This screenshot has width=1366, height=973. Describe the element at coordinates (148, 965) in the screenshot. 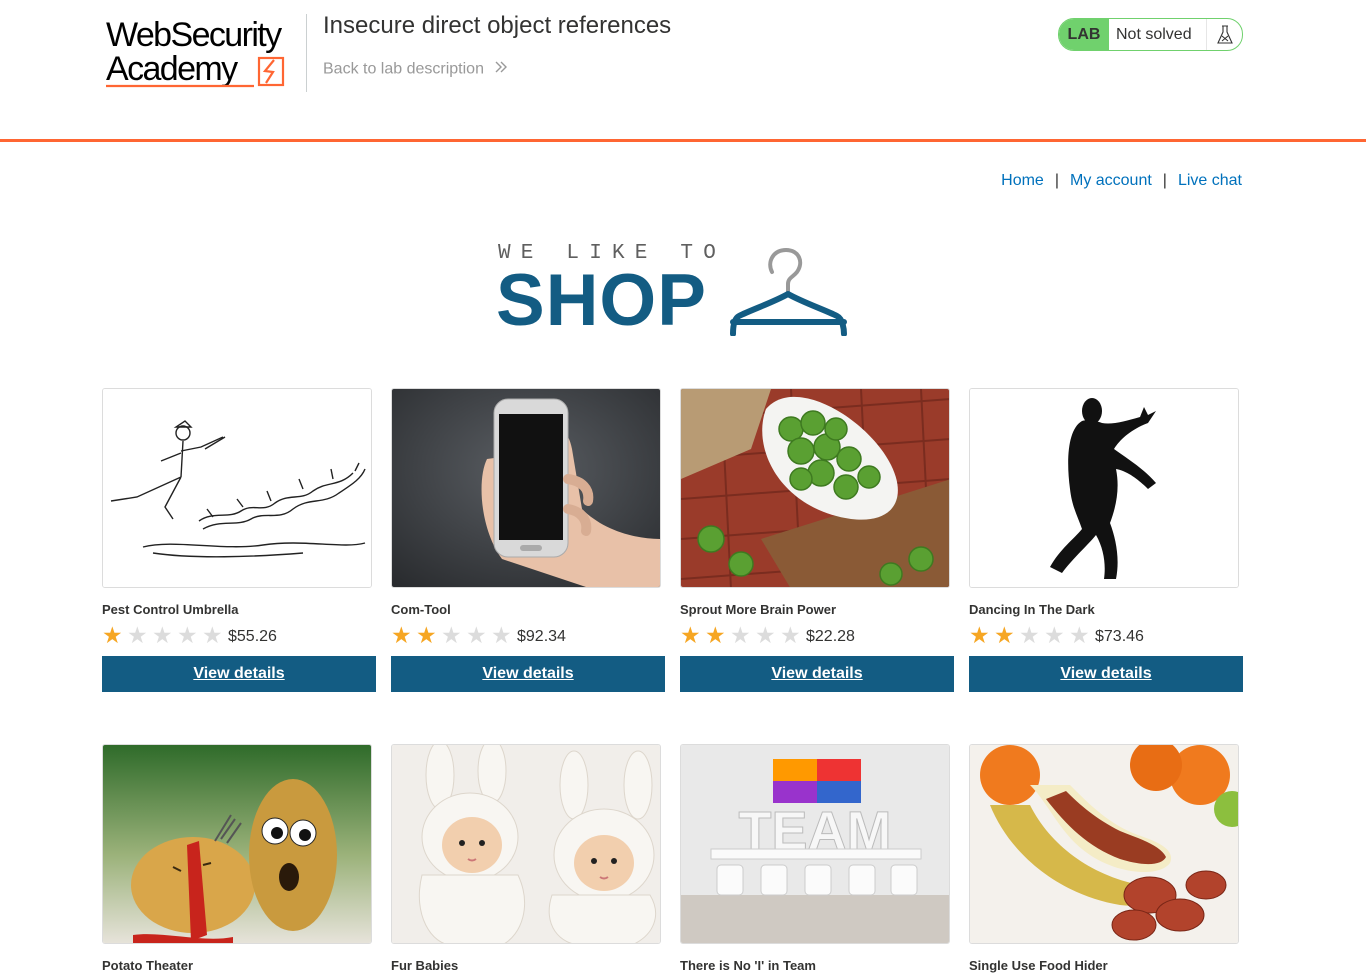

I see `product-name: Potato Theater` at that location.